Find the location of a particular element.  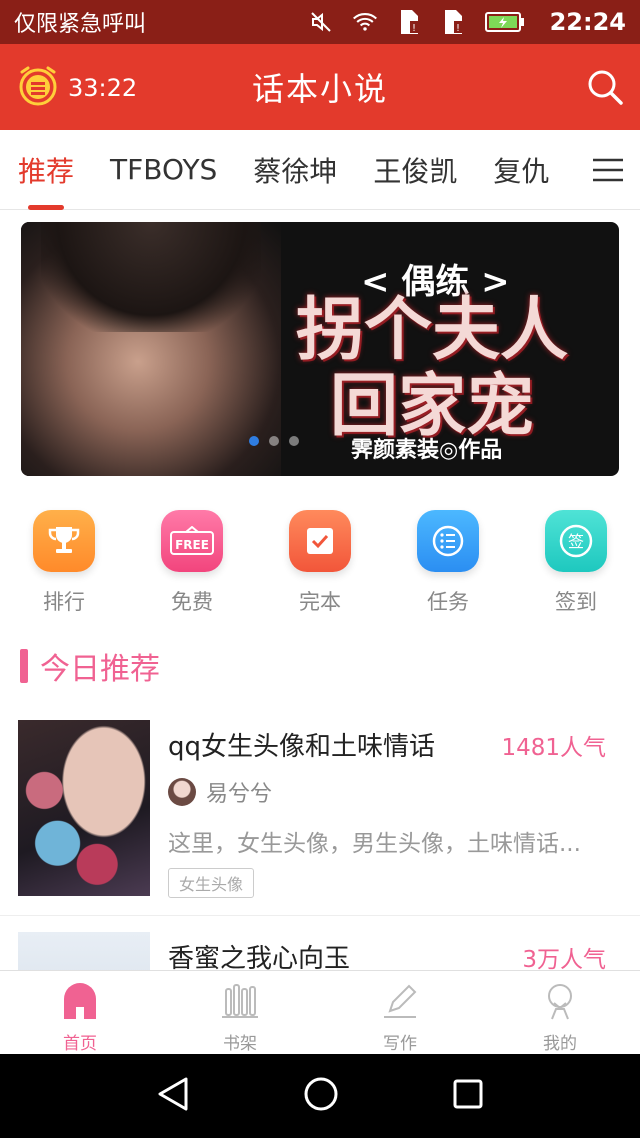

tab-revenge: 复仇 is located at coordinates (521, 170).